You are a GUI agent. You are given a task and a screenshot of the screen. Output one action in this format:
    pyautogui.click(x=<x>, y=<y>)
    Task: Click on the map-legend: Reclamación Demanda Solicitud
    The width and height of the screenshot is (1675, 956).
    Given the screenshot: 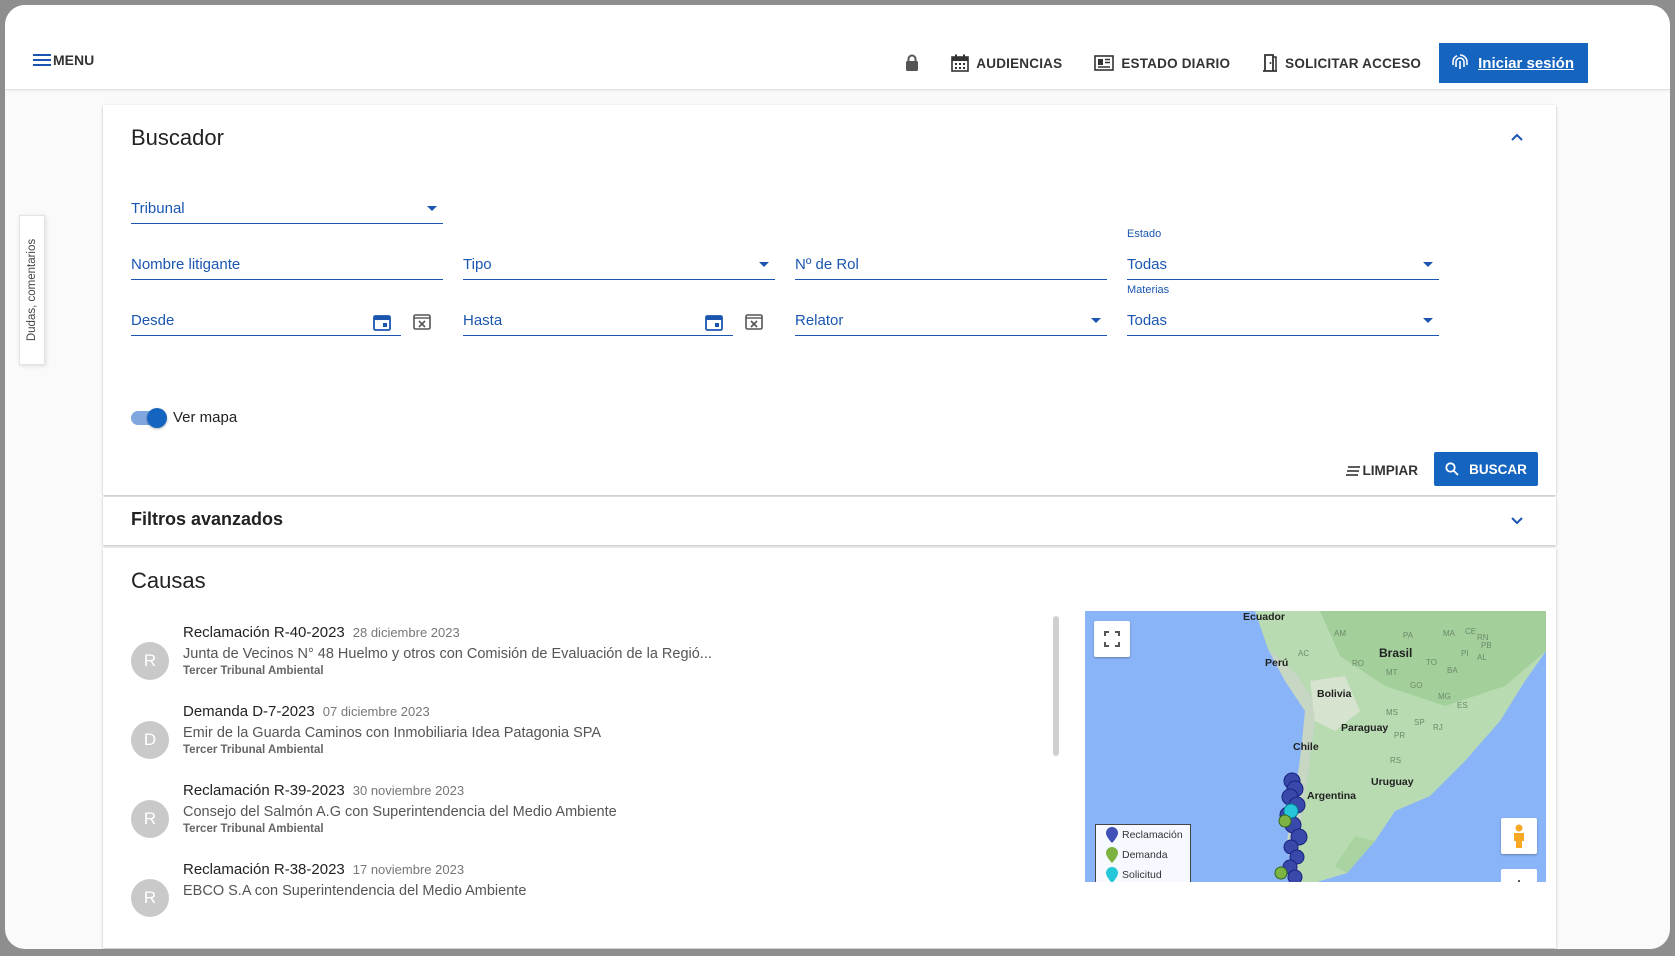 What is the action you would take?
    pyautogui.click(x=1143, y=853)
    